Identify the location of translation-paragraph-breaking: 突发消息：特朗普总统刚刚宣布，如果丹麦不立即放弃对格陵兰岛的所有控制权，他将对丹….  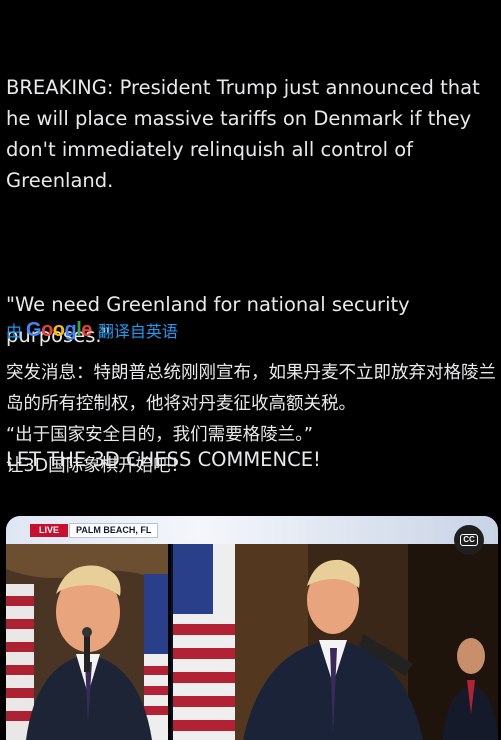
(251, 388).